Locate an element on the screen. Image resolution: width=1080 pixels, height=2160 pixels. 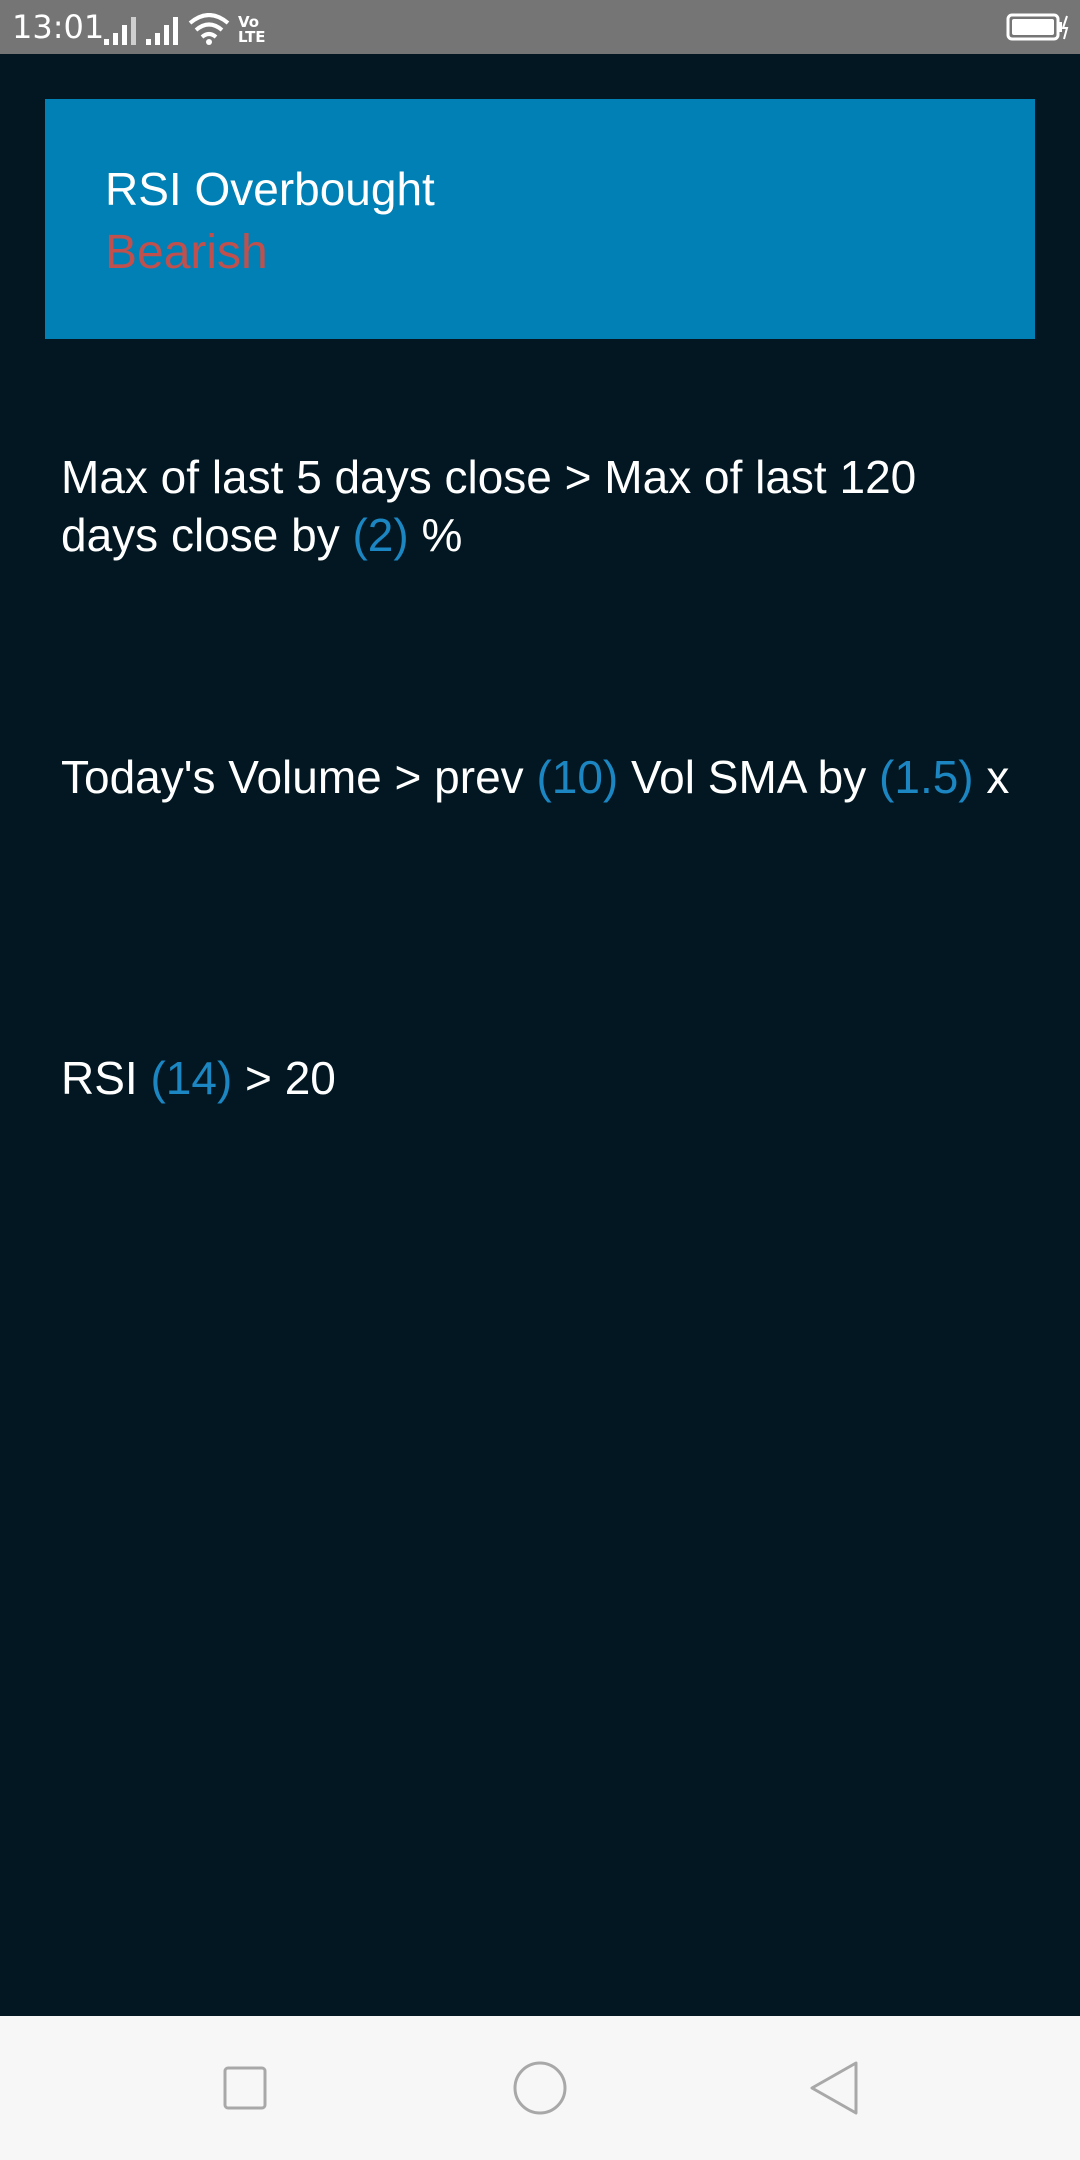
status-time: 13:01 is located at coordinates (58, 27).